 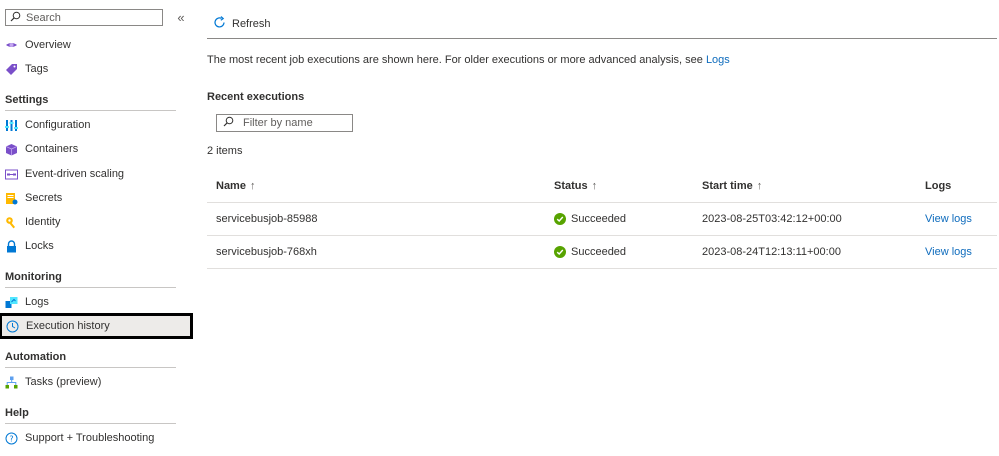 I want to click on sidebar-item-label: Configuration, so click(x=58, y=125).